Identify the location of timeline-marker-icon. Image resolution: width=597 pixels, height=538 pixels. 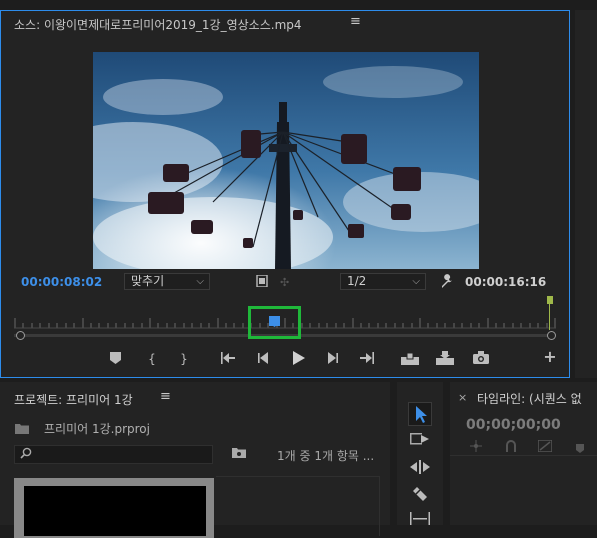
(580, 449).